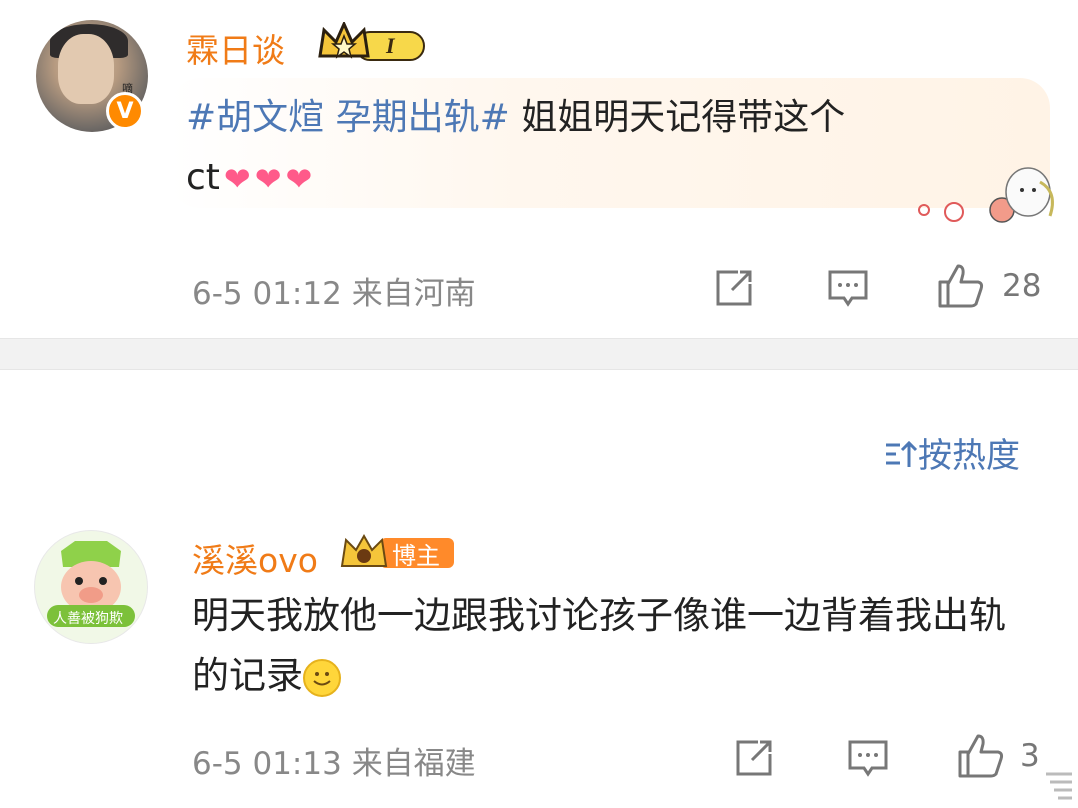 The width and height of the screenshot is (1078, 808). I want to click on heart-emoji-group: ❤ ❤ ❤, so click(266, 179).